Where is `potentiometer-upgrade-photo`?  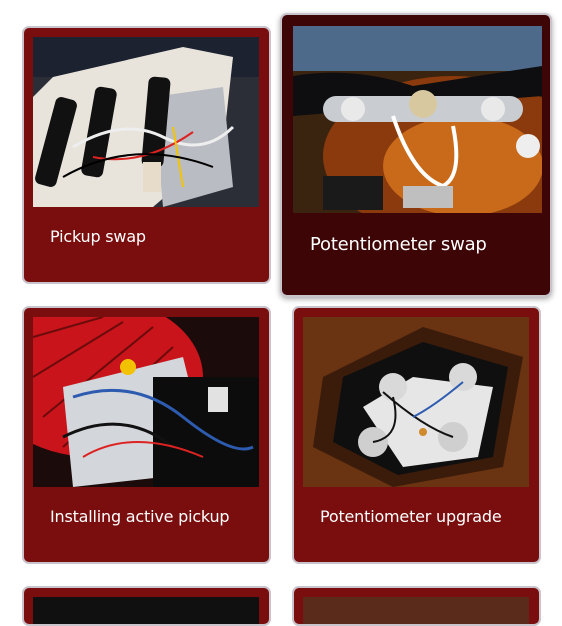 potentiometer-upgrade-photo is located at coordinates (416, 402).